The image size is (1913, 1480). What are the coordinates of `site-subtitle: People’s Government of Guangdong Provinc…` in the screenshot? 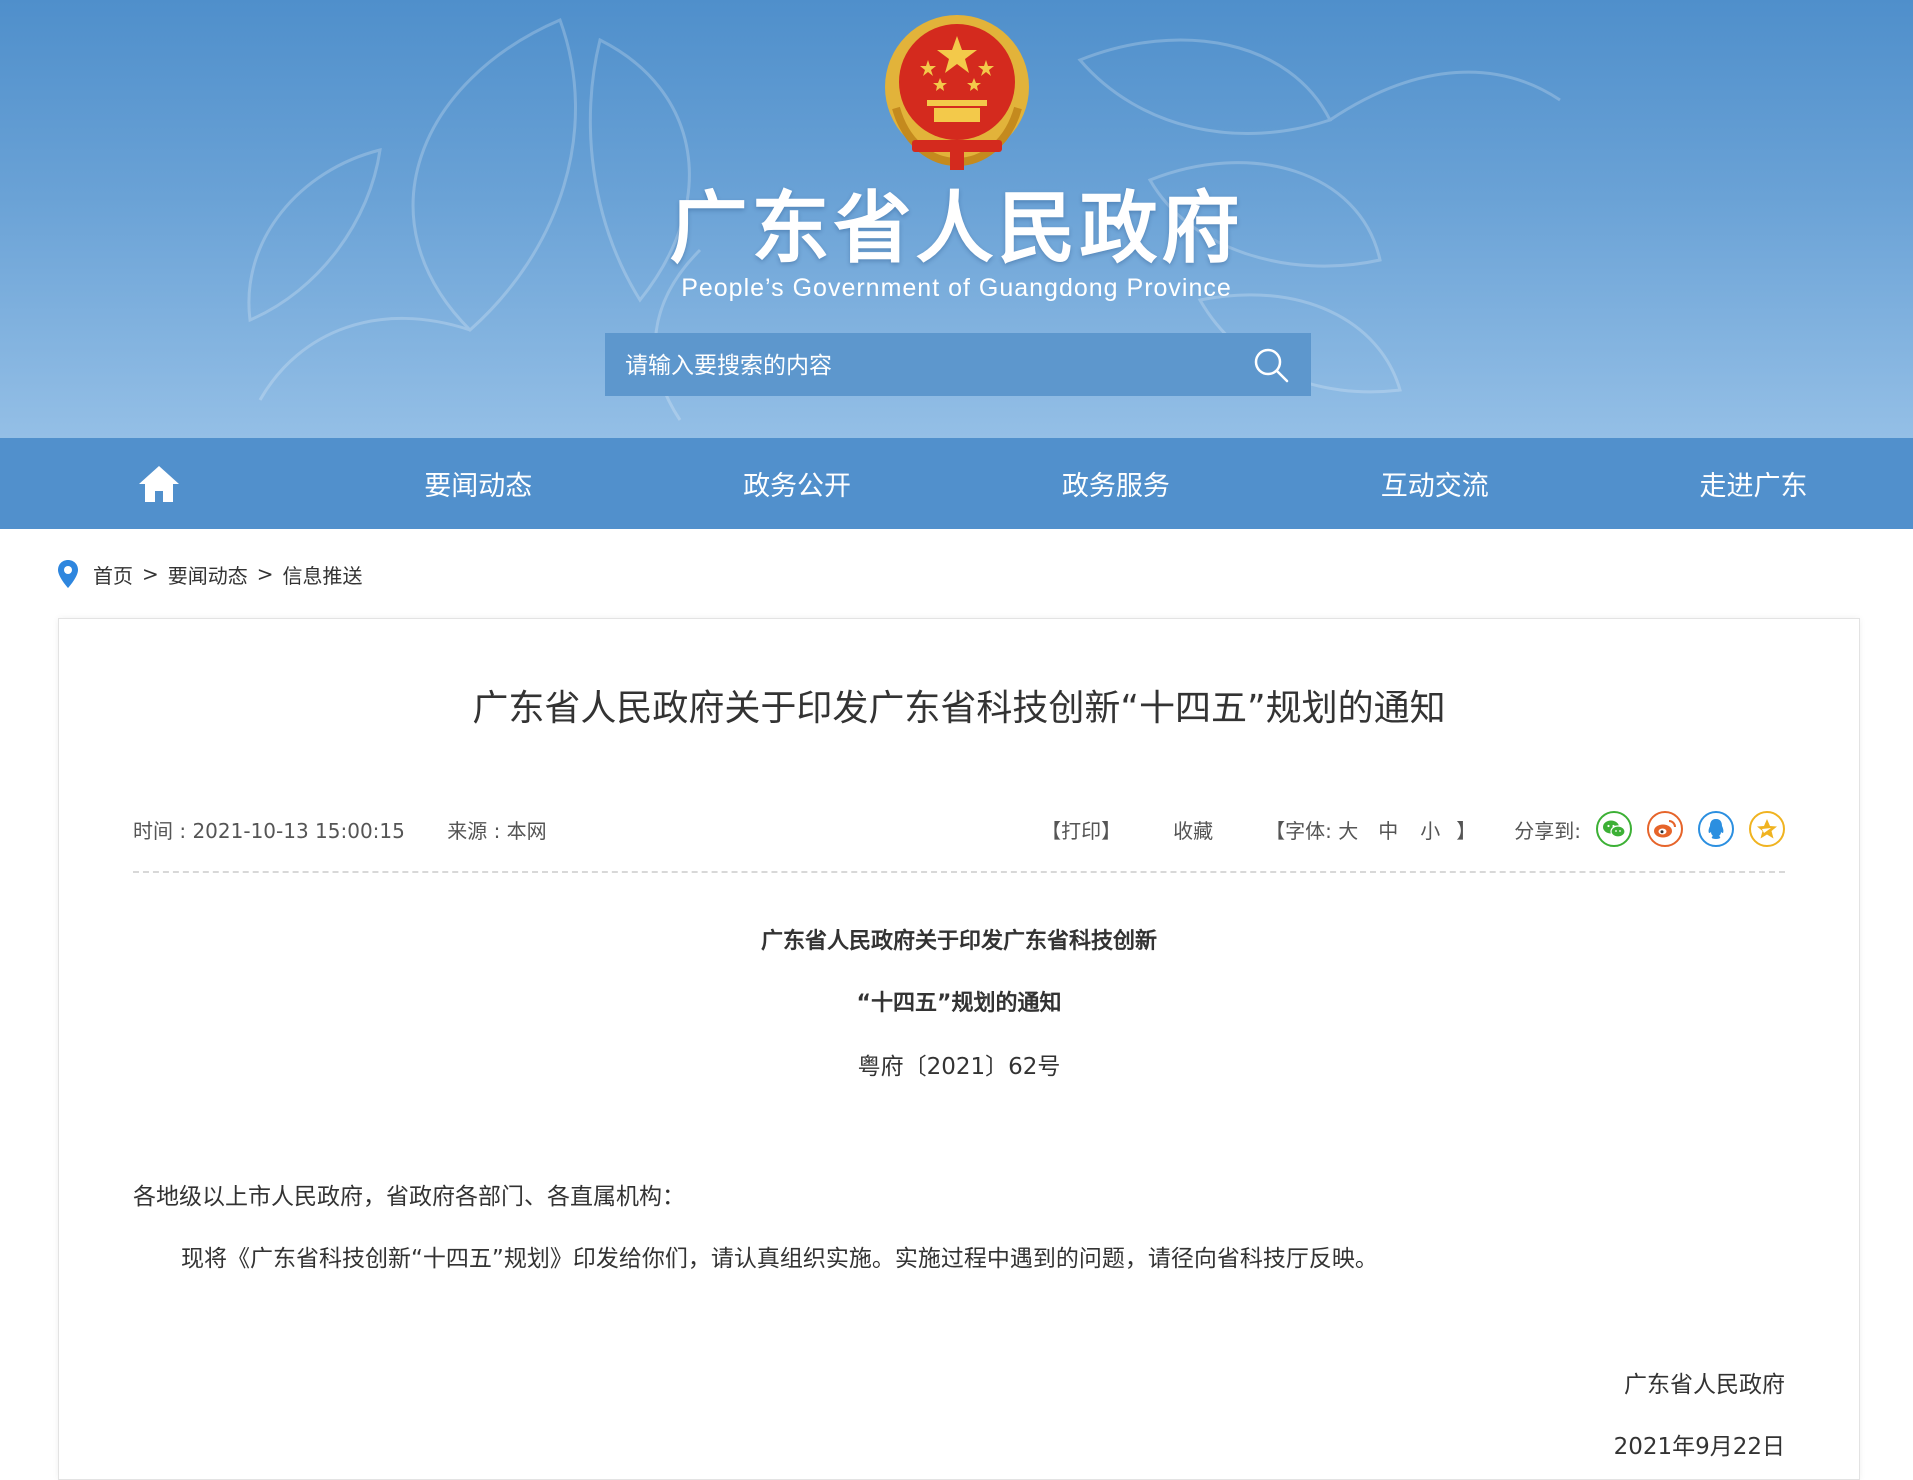 It's located at (956, 288).